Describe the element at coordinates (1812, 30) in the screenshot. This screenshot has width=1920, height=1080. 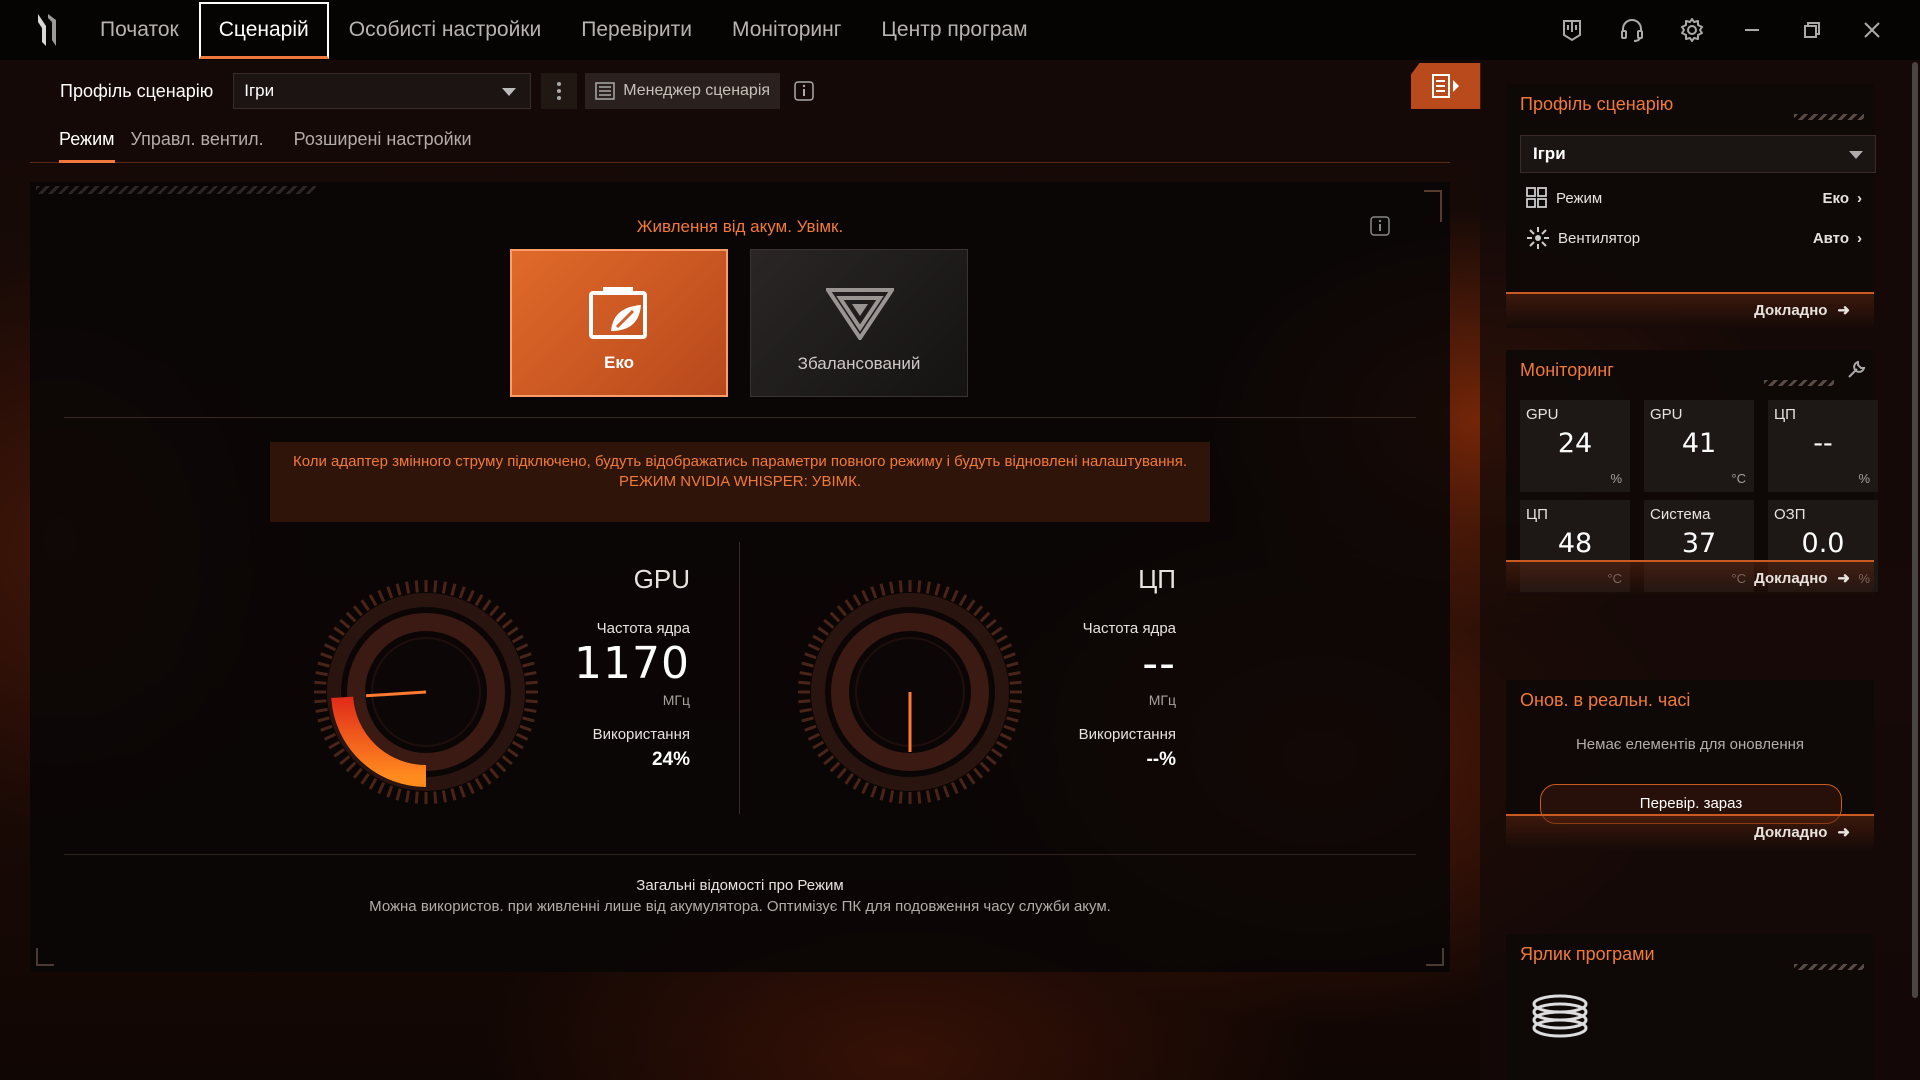
I see `restore-icon` at that location.